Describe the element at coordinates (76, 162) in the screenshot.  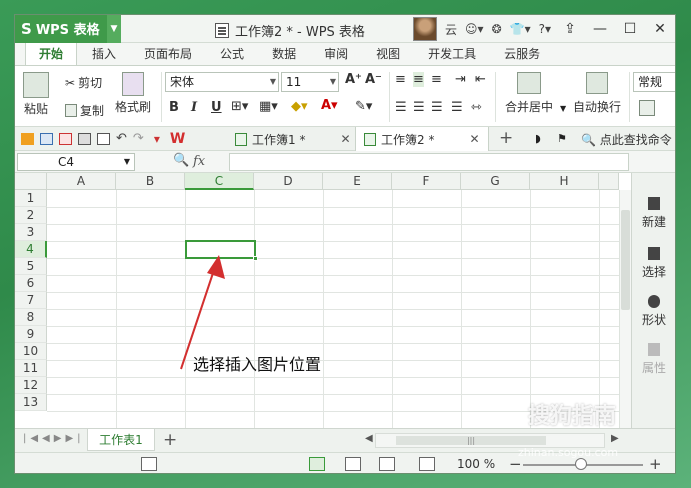
I see `name-box: C4 ▼` at that location.